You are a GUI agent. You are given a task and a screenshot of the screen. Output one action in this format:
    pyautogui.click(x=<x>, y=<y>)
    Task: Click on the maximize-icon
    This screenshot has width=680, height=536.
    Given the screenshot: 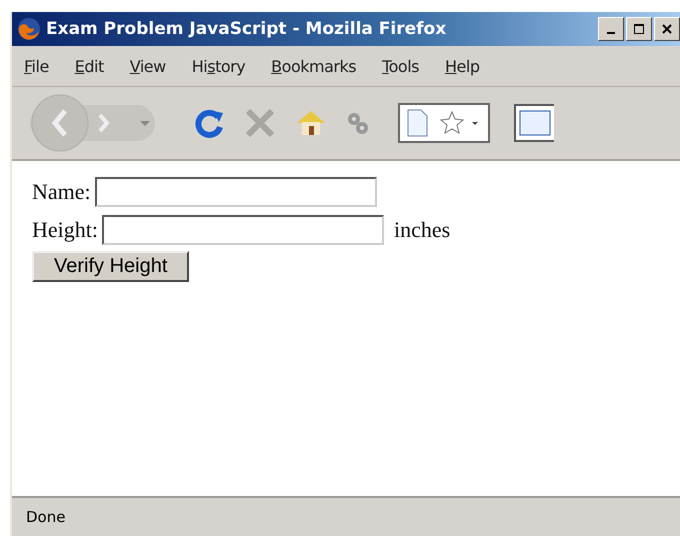 What is the action you would take?
    pyautogui.click(x=639, y=29)
    